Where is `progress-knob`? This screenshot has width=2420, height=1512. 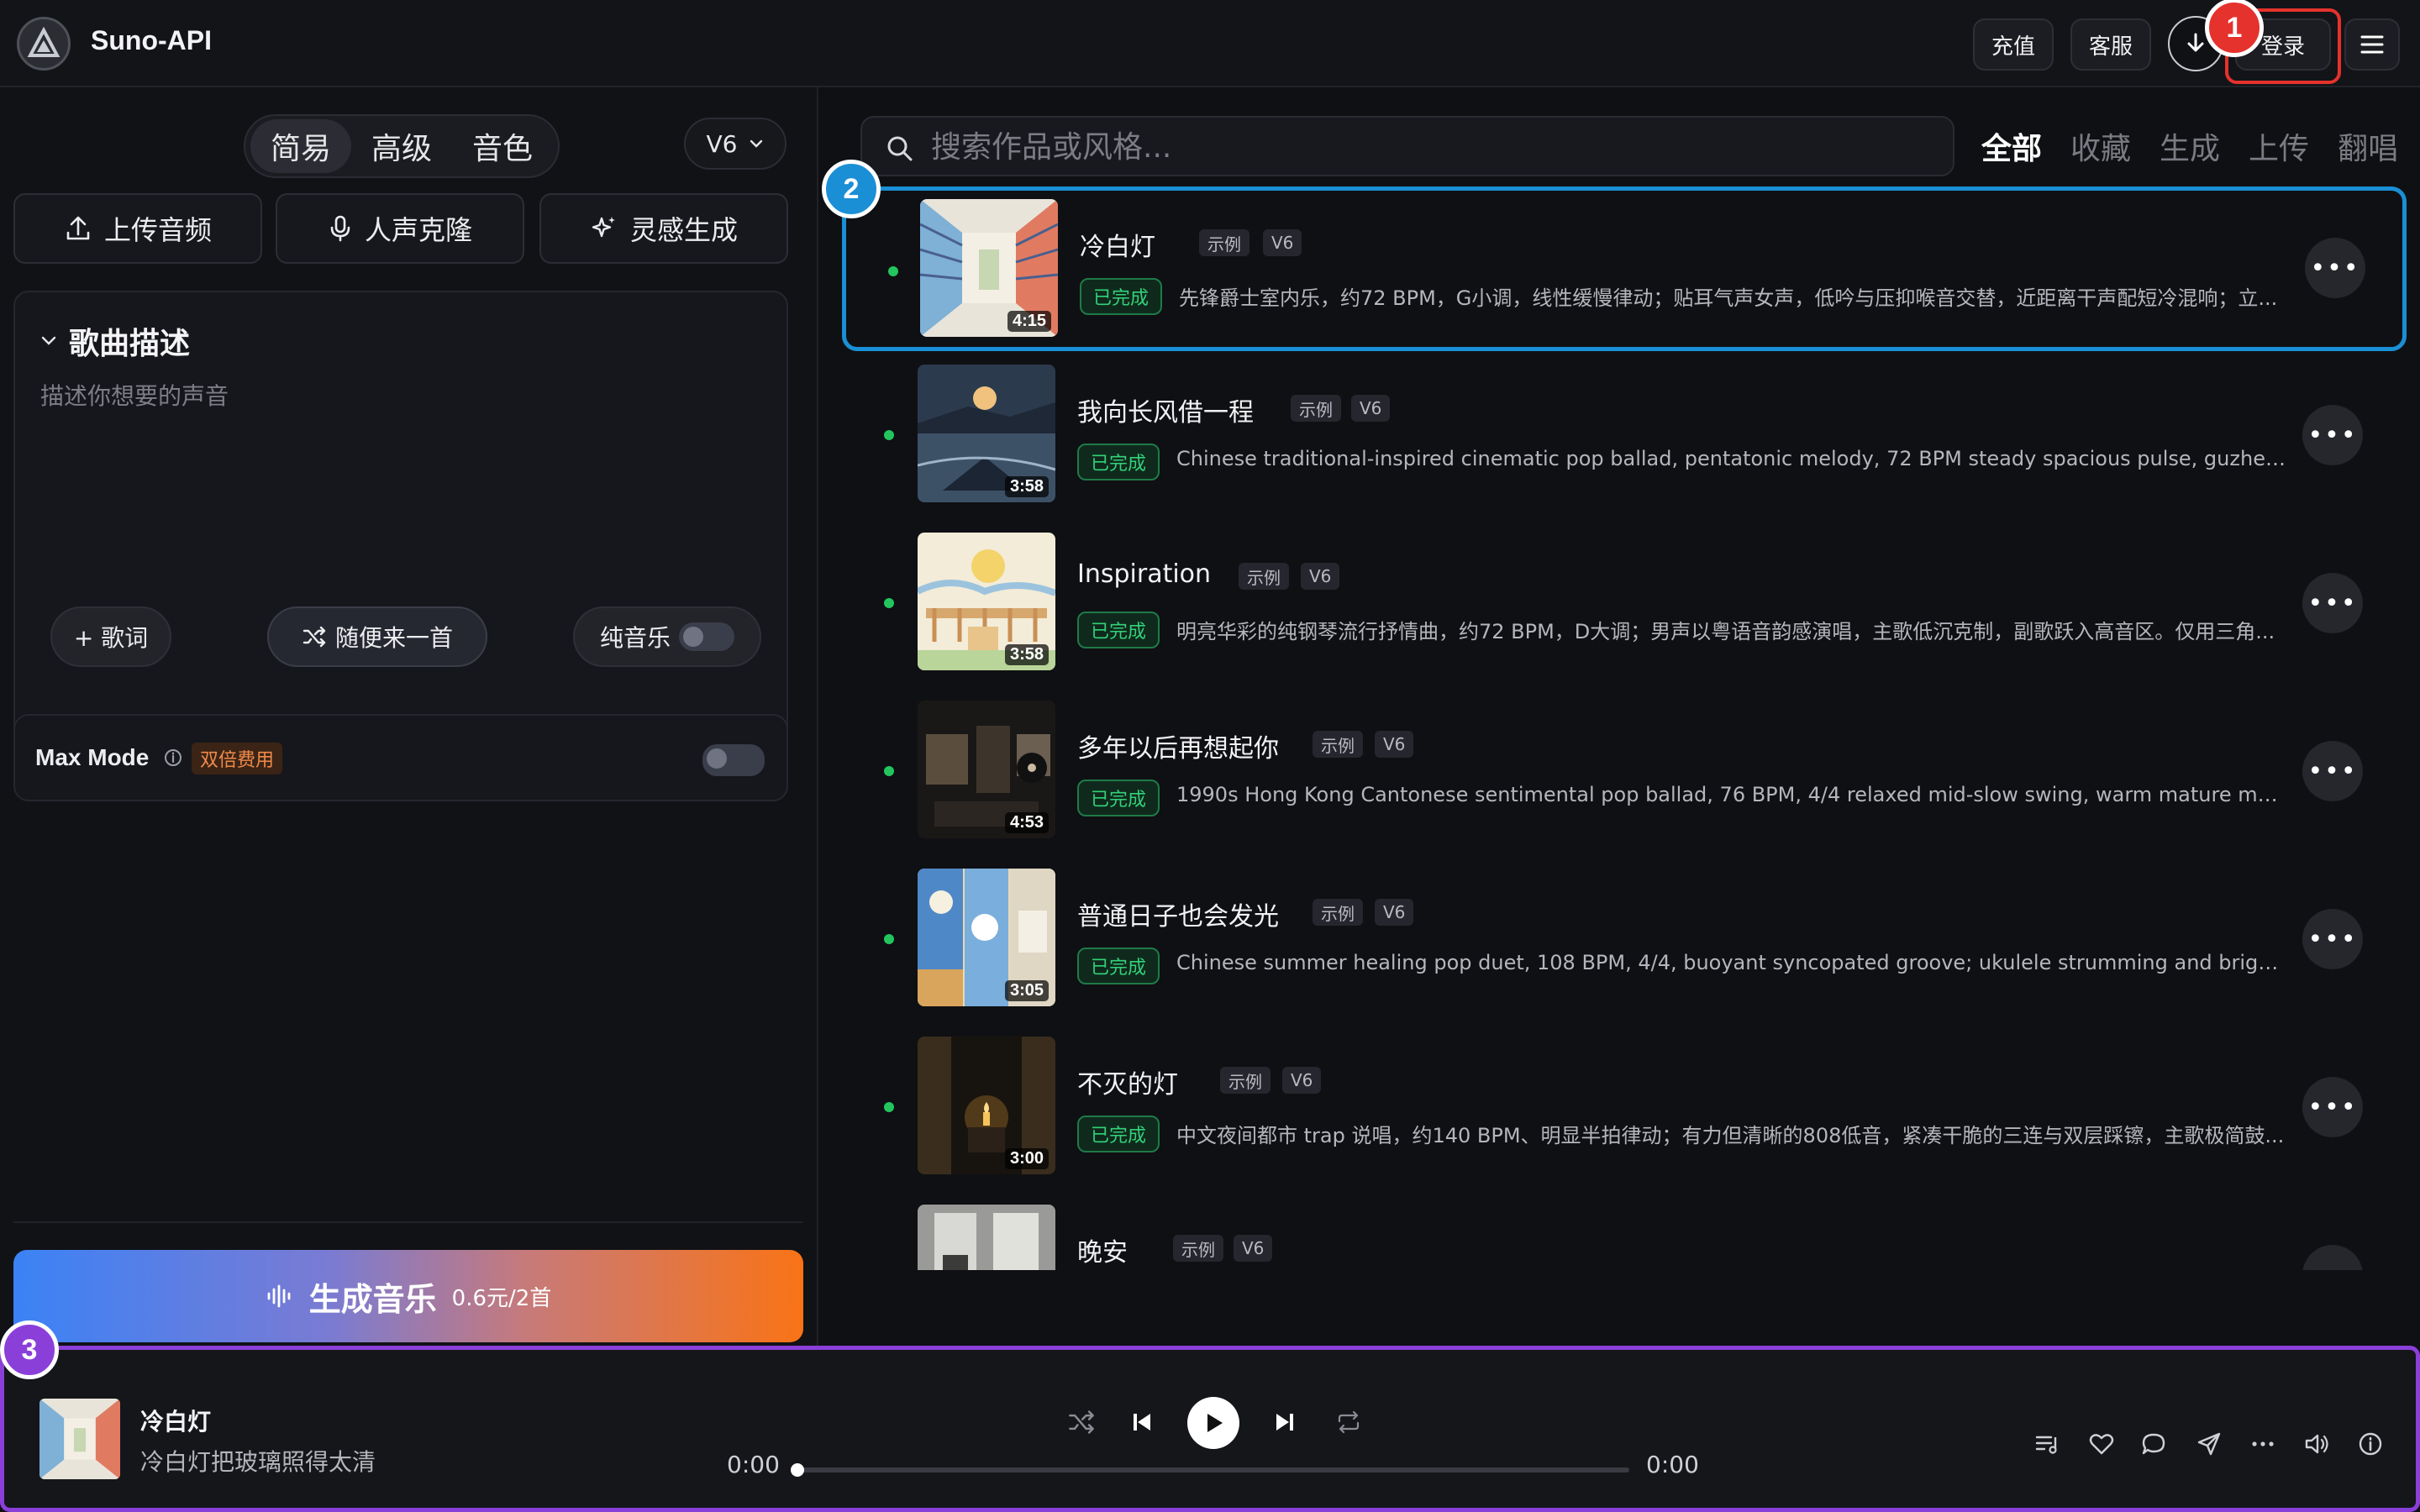
progress-knob is located at coordinates (797, 1470).